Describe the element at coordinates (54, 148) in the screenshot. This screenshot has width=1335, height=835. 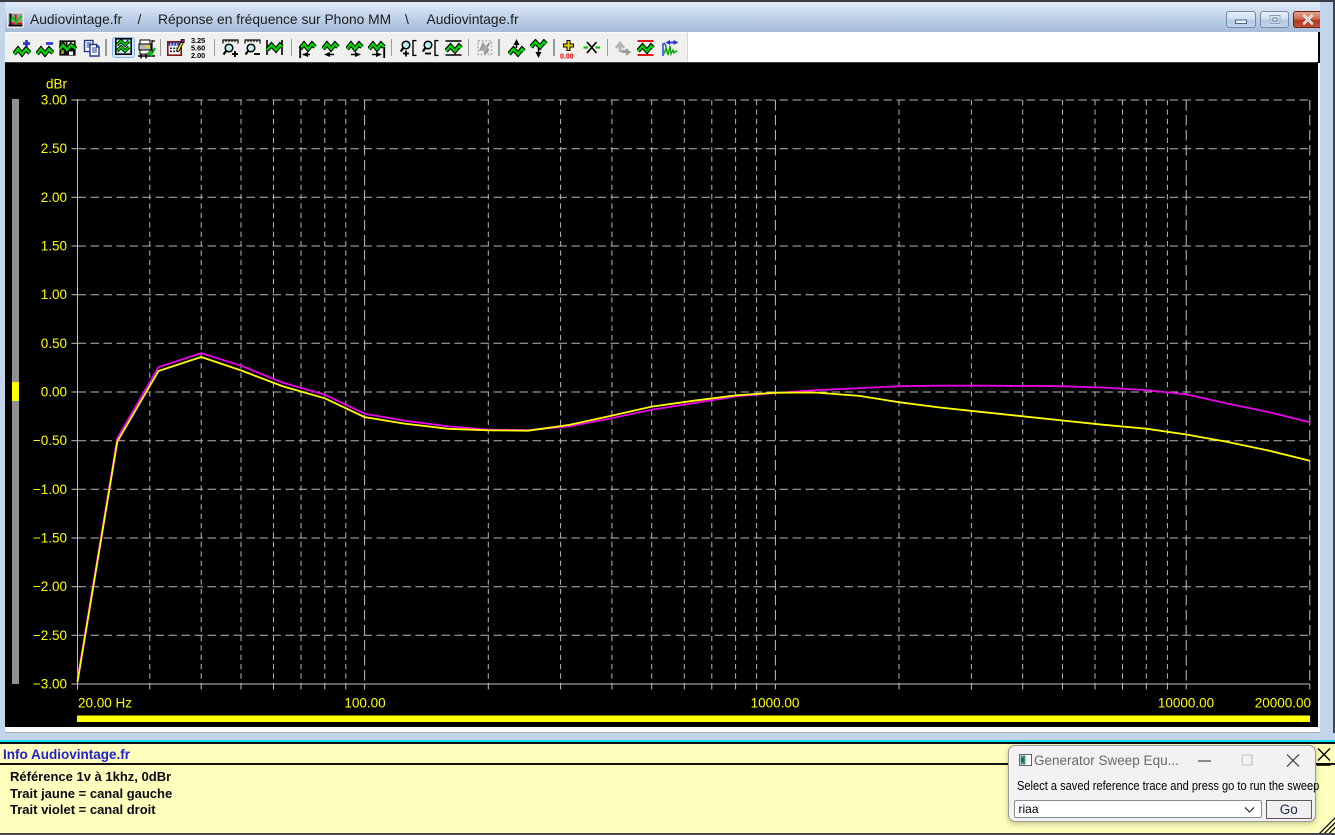
I see `svg-text: 2.50` at that location.